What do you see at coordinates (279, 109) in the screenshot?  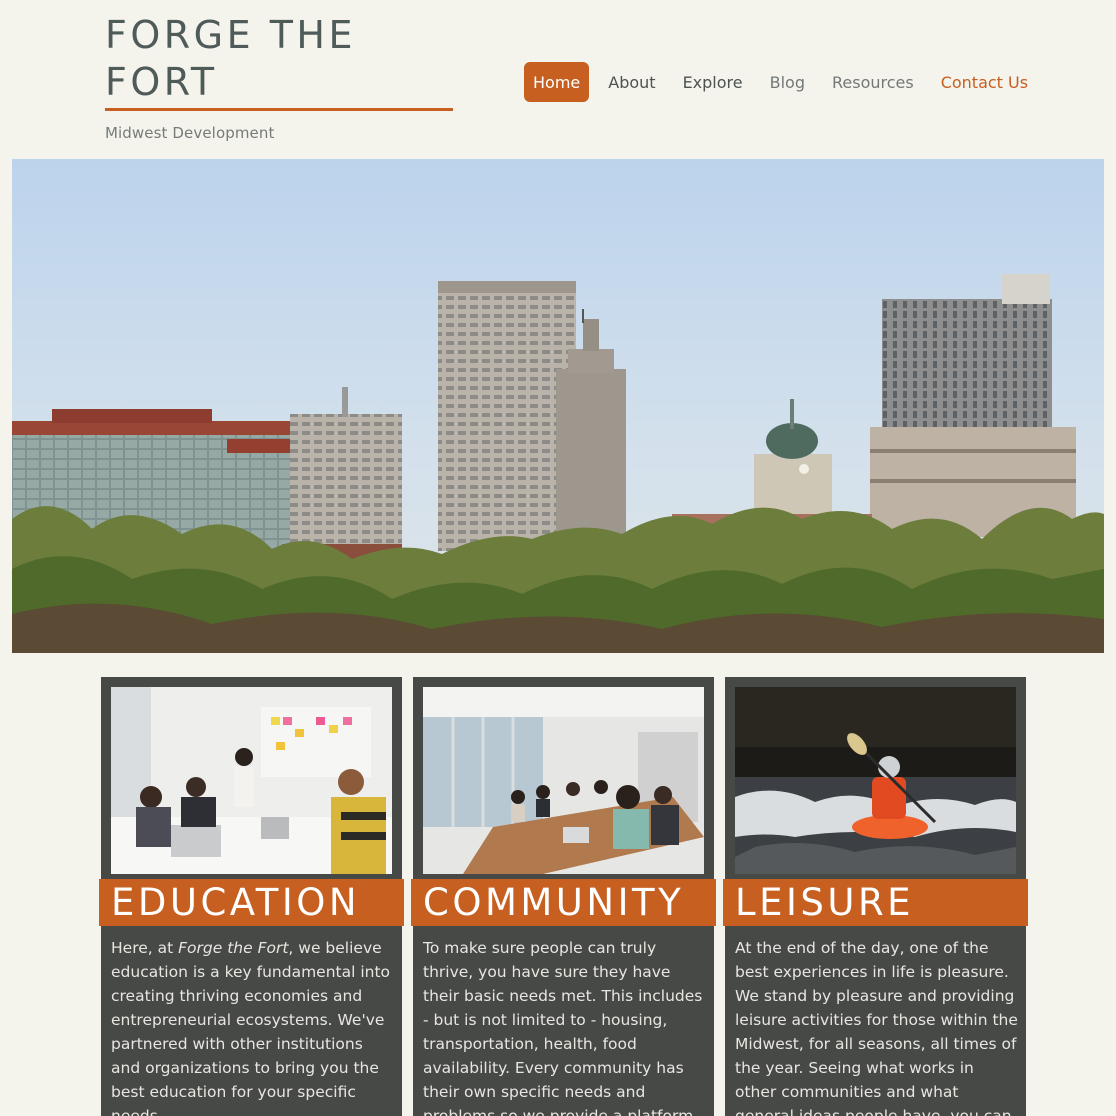 I see `title-underline` at bounding box center [279, 109].